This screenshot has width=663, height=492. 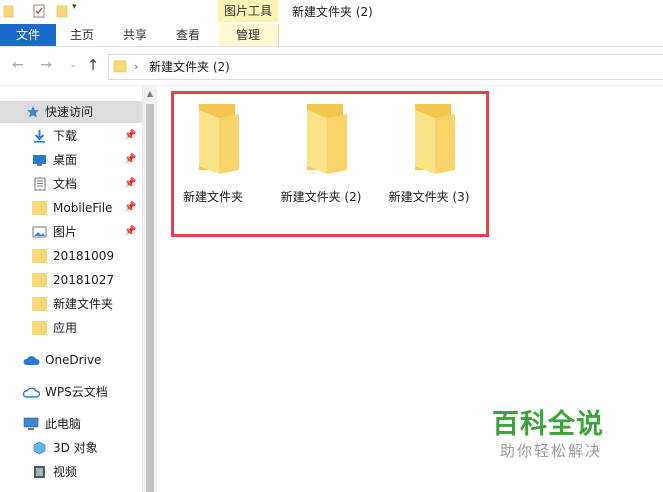 I want to click on computer-icon, so click(x=31, y=423).